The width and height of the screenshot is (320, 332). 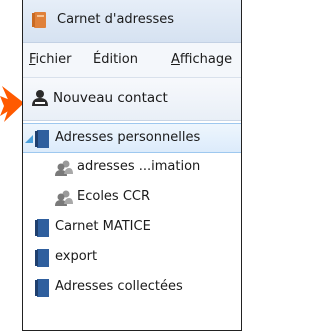 I want to click on person-add-icon, so click(x=40, y=98).